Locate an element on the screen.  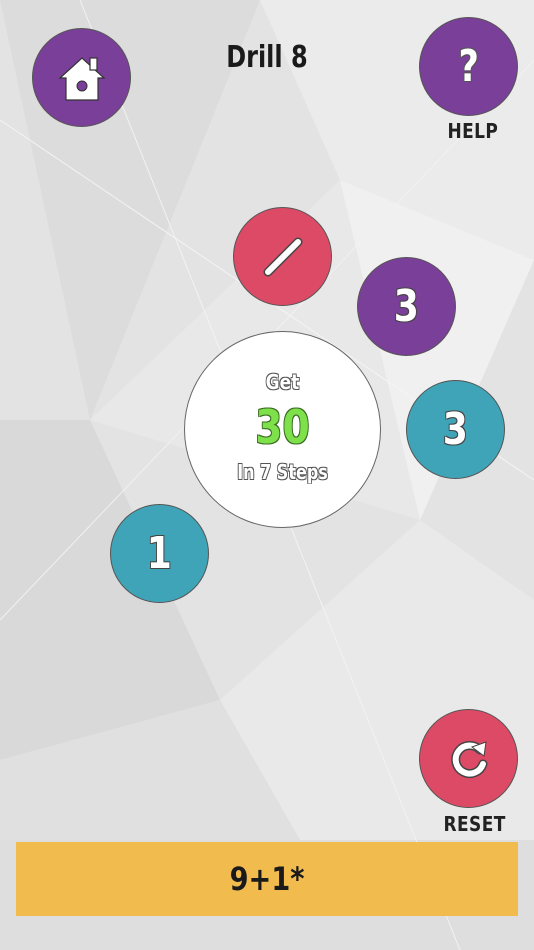
target-circle: Get 30 In 7 Steps is located at coordinates (282, 429).